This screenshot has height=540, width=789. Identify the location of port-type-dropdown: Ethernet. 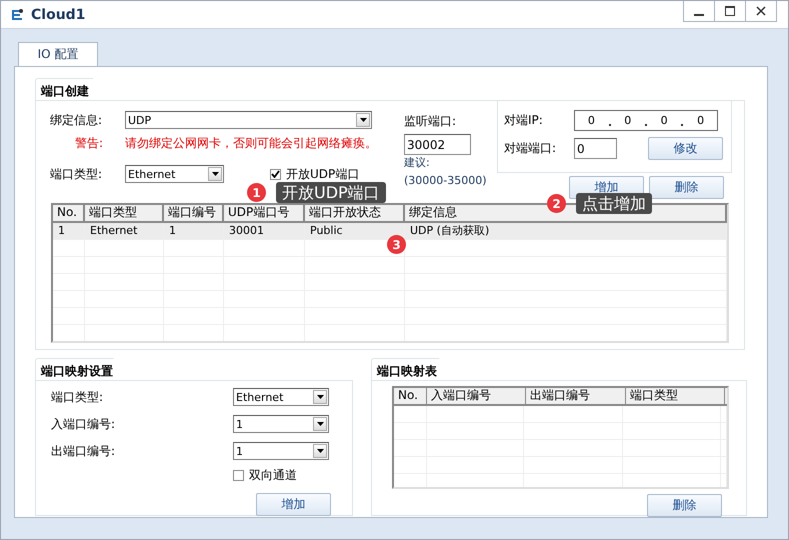
(174, 174).